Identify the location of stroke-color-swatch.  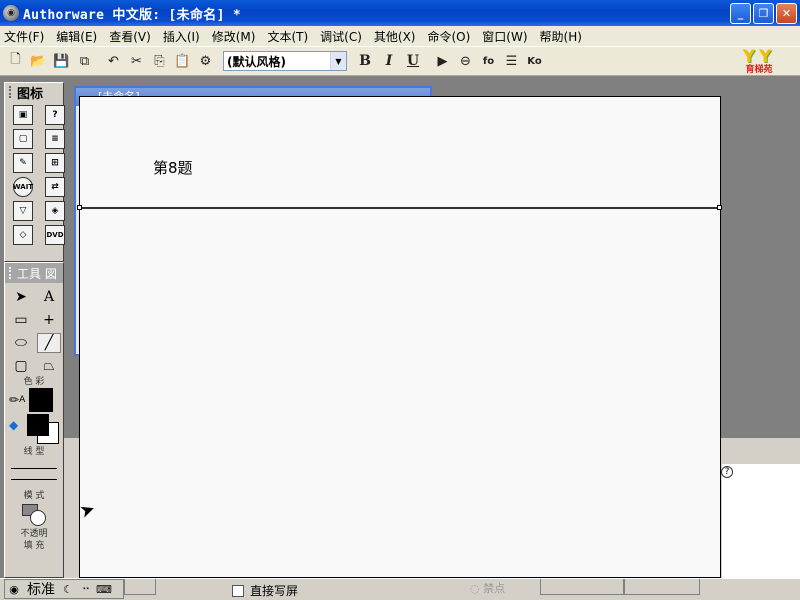
(41, 400).